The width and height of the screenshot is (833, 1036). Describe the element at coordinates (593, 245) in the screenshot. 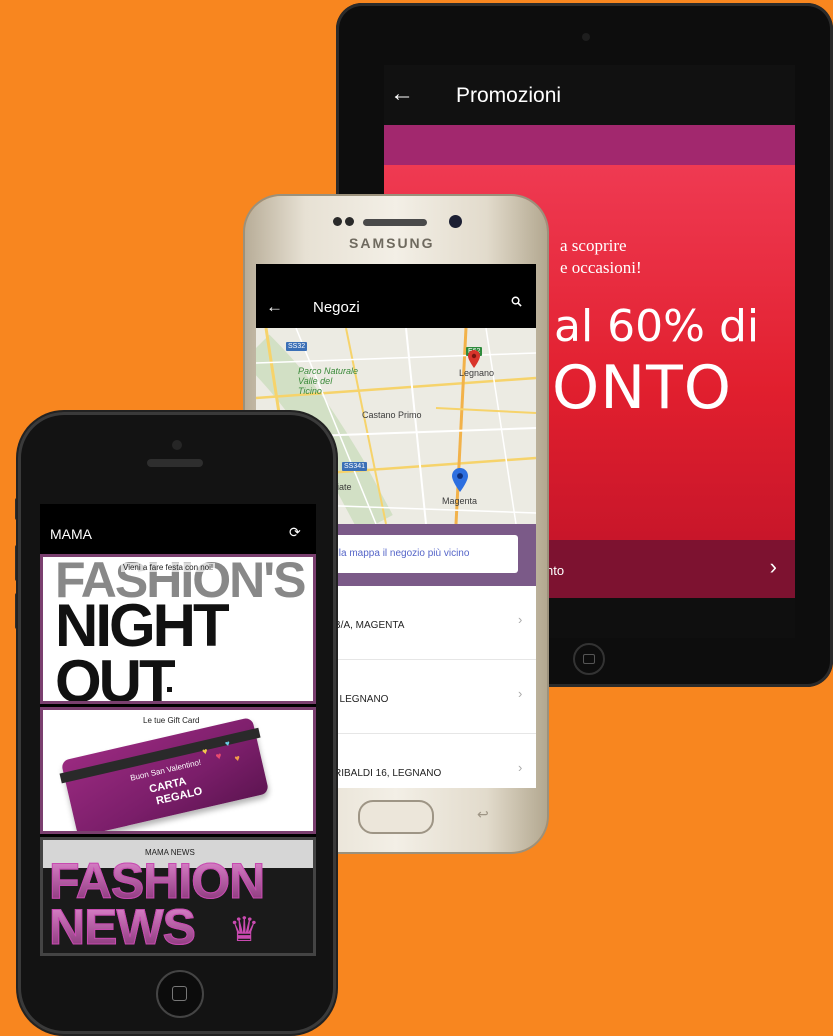

I see `promo-subtitle-line1: a scoprire` at that location.